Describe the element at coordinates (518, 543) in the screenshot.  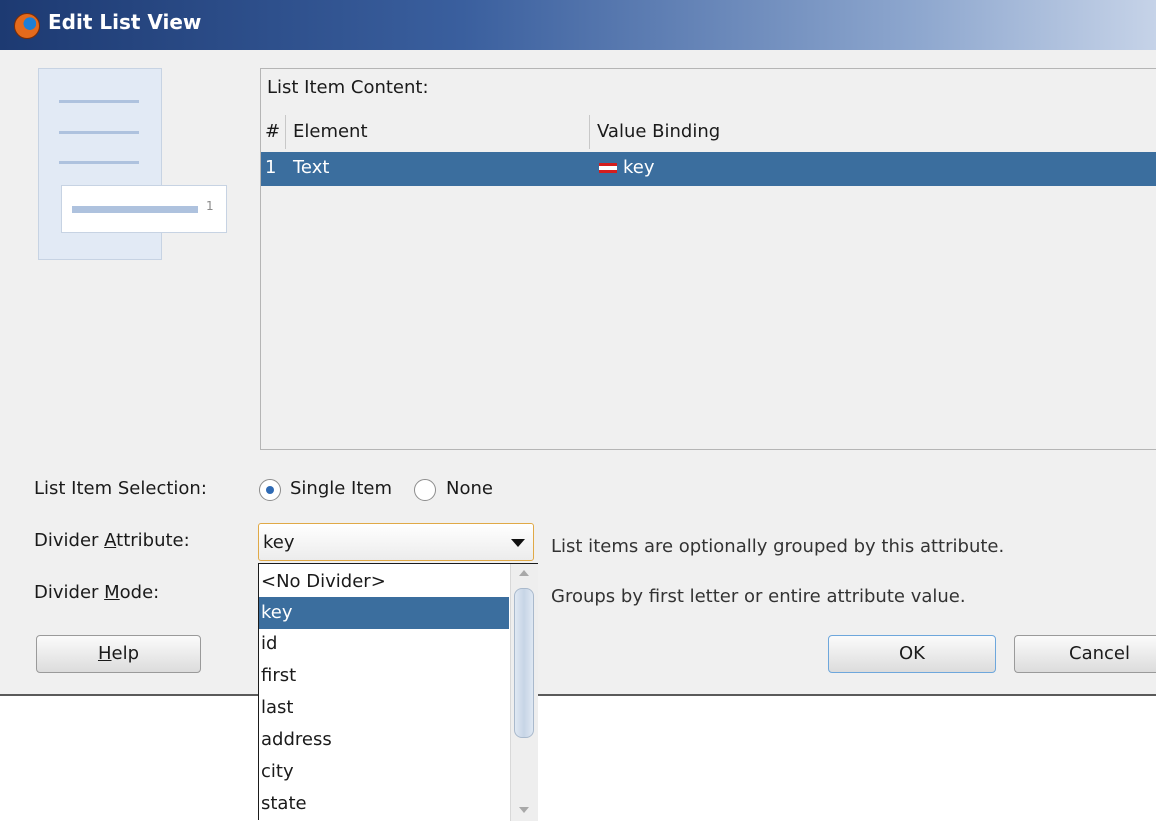
I see `dropdown-arrow-icon` at that location.